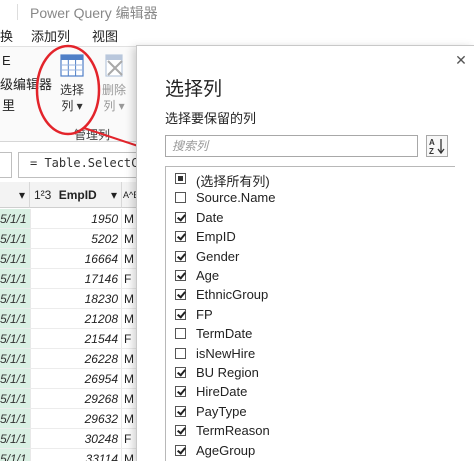 The image size is (474, 461). I want to click on table-row: 5/1/1 18230 M, so click(70, 299).